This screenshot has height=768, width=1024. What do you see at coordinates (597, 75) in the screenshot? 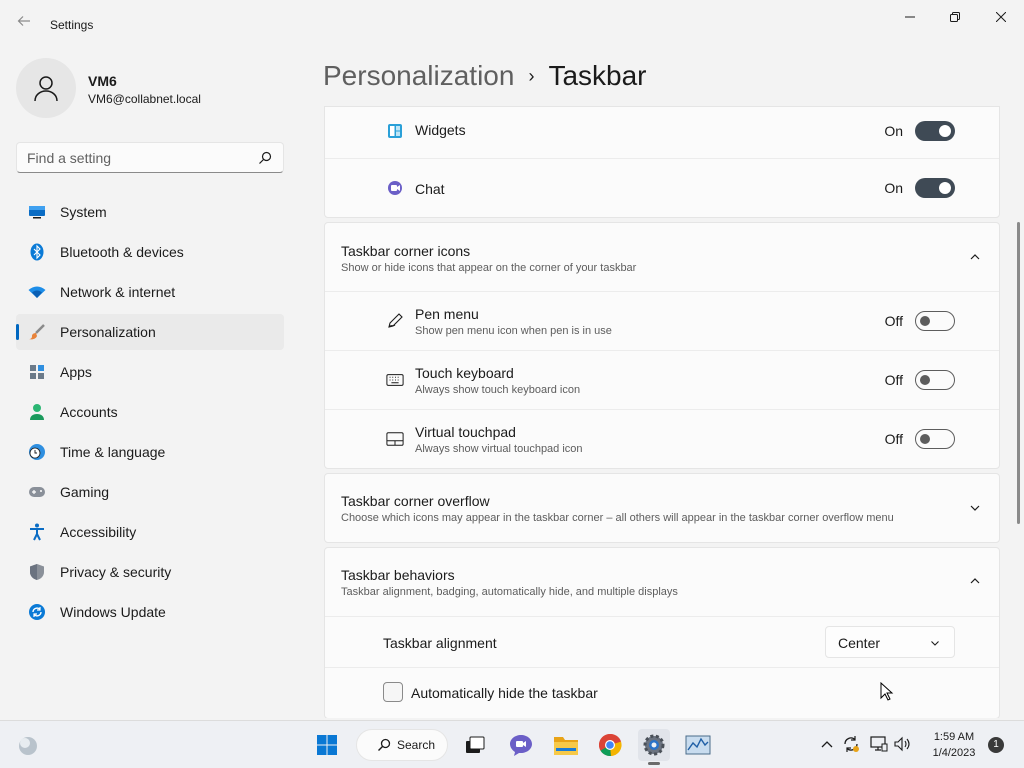
I see `page-title: Taskbar` at bounding box center [597, 75].